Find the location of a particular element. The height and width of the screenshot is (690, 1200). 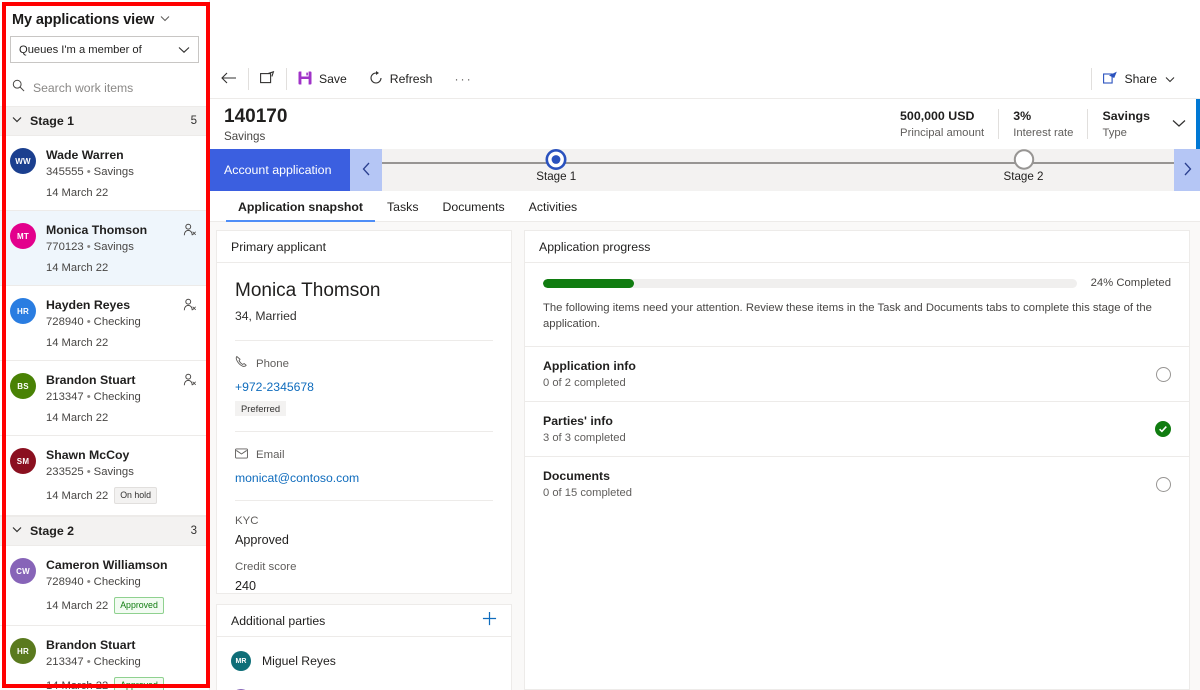

work-item-meta: 728940 • Checking is located at coordinates (122, 322).